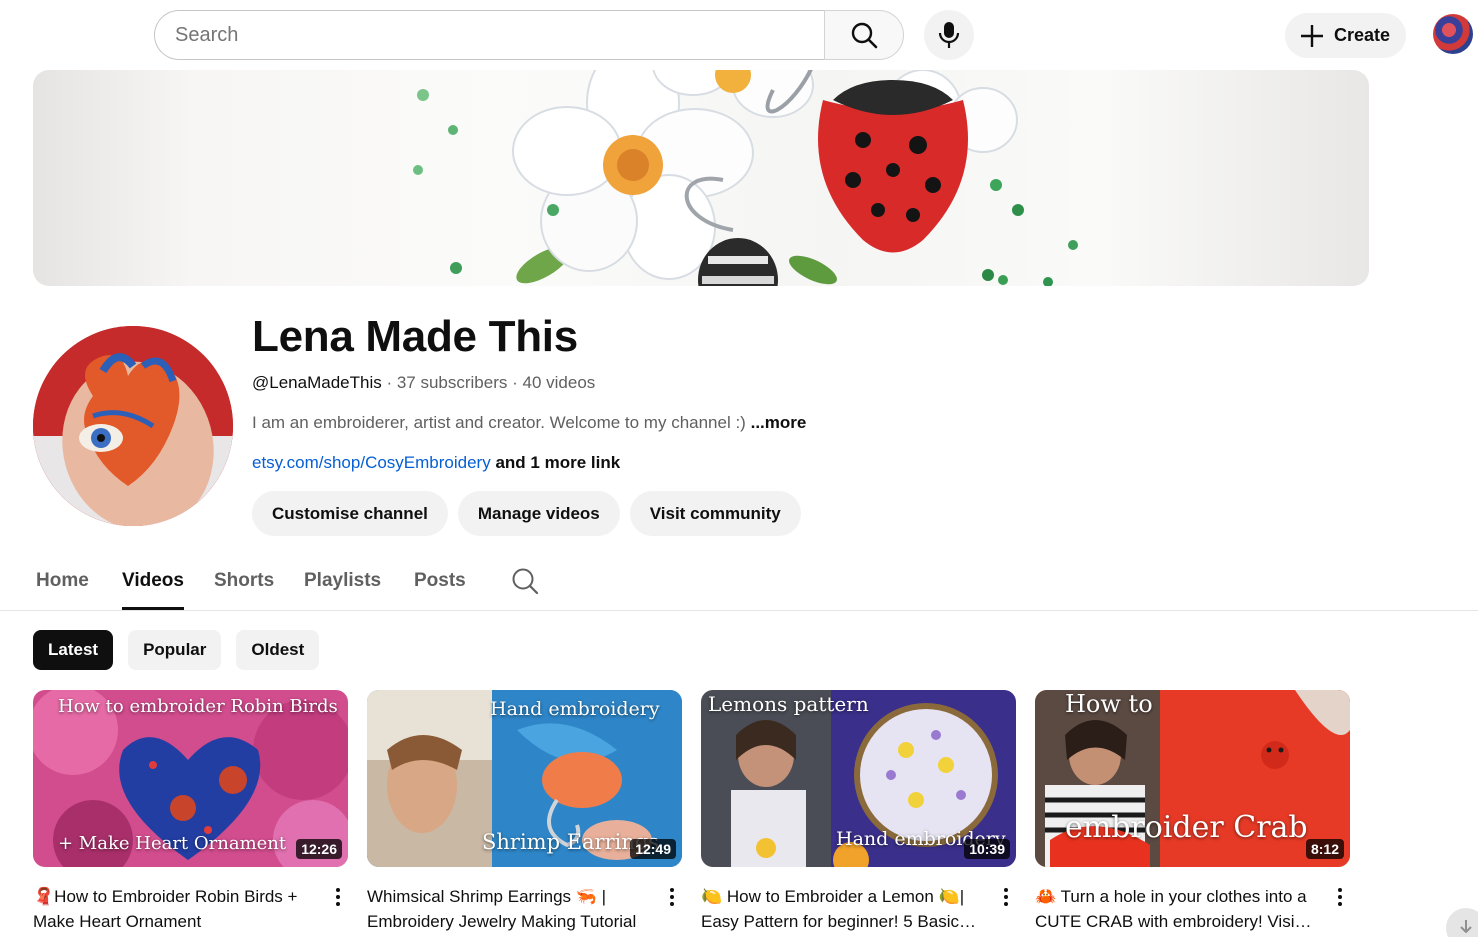 The image size is (1478, 937). Describe the element at coordinates (319, 849) in the screenshot. I see `video-duration: 12:26` at that location.